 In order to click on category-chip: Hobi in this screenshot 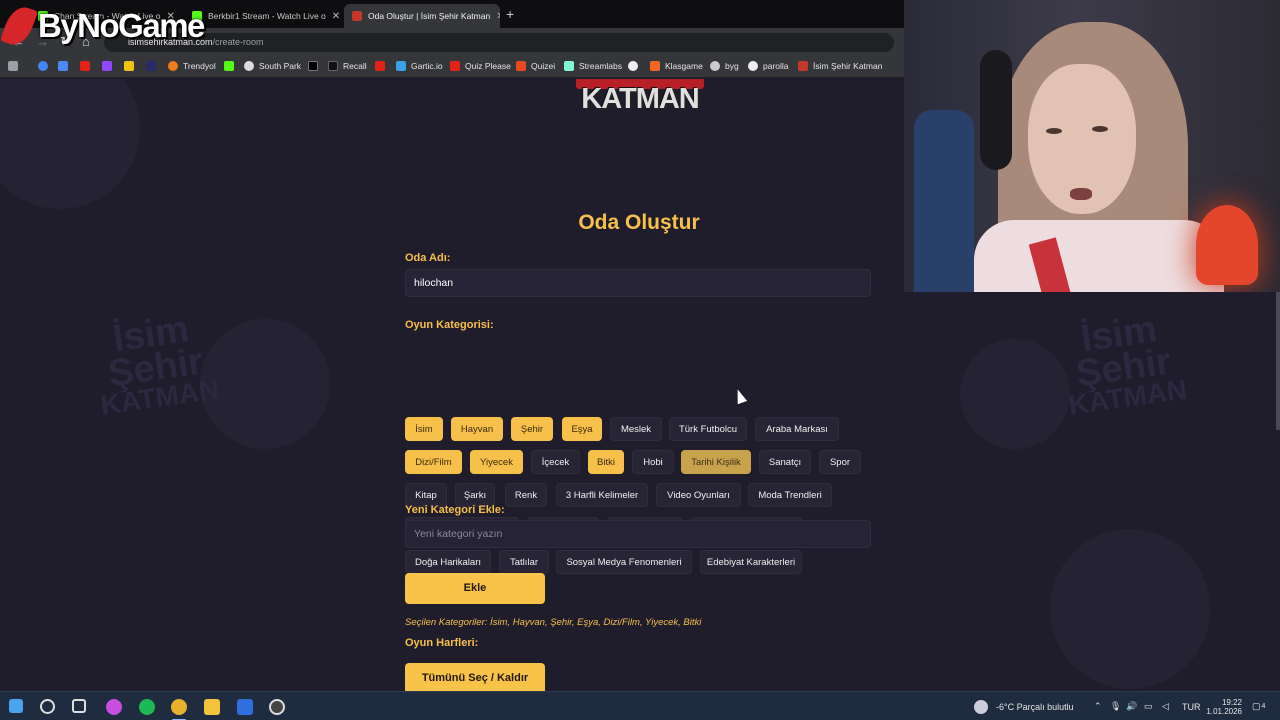, I will do `click(653, 462)`.